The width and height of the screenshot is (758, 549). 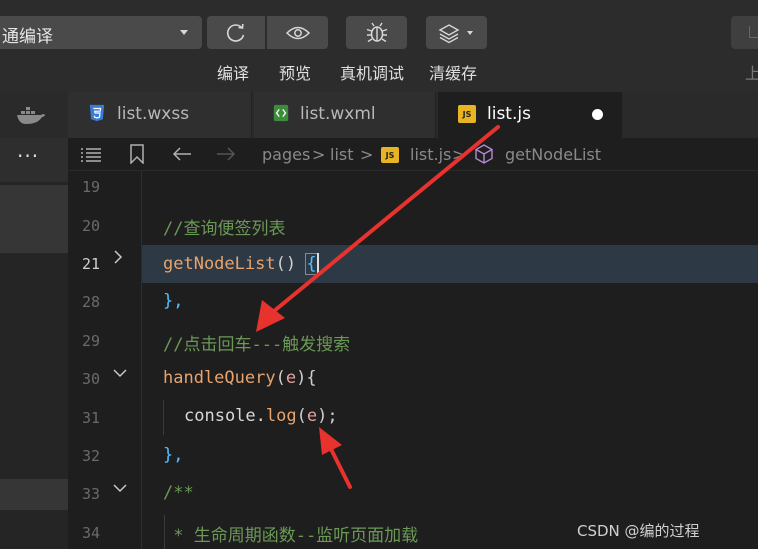 What do you see at coordinates (137, 154) in the screenshot?
I see `bookmark-icon` at bounding box center [137, 154].